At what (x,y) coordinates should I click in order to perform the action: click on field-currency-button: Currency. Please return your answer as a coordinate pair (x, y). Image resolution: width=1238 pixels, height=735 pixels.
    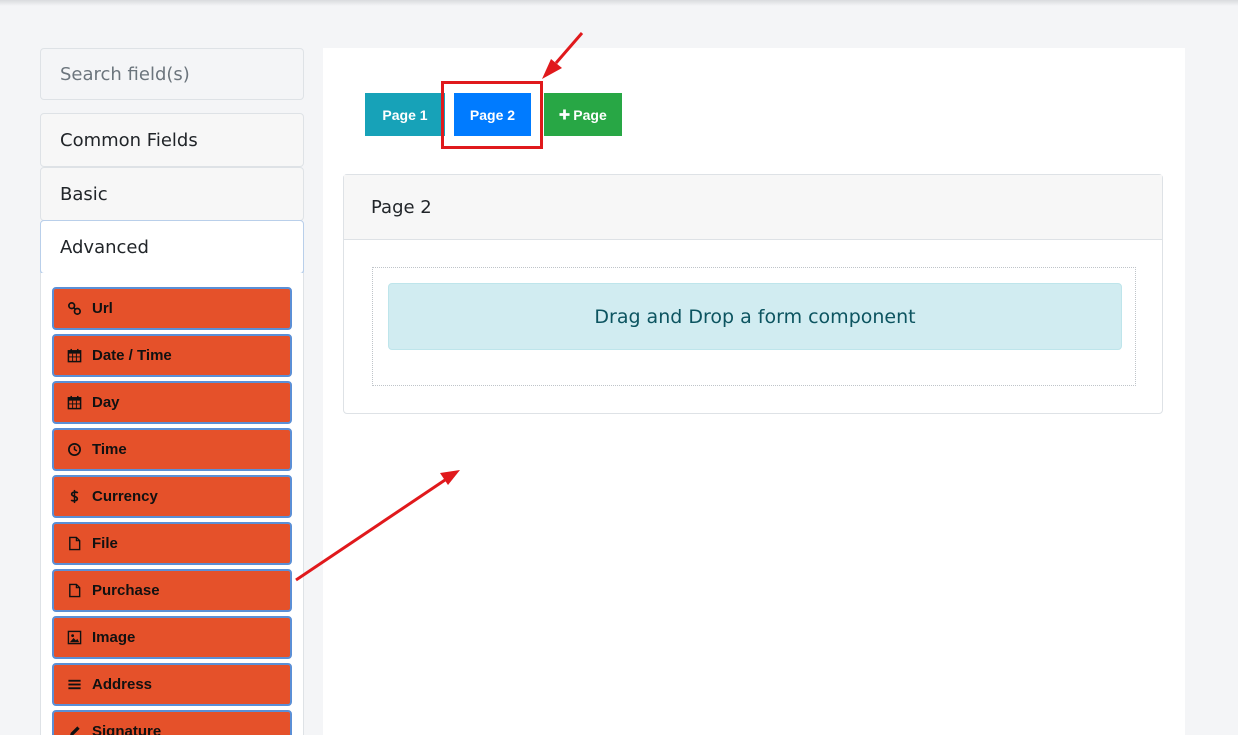
    Looking at the image, I should click on (172, 496).